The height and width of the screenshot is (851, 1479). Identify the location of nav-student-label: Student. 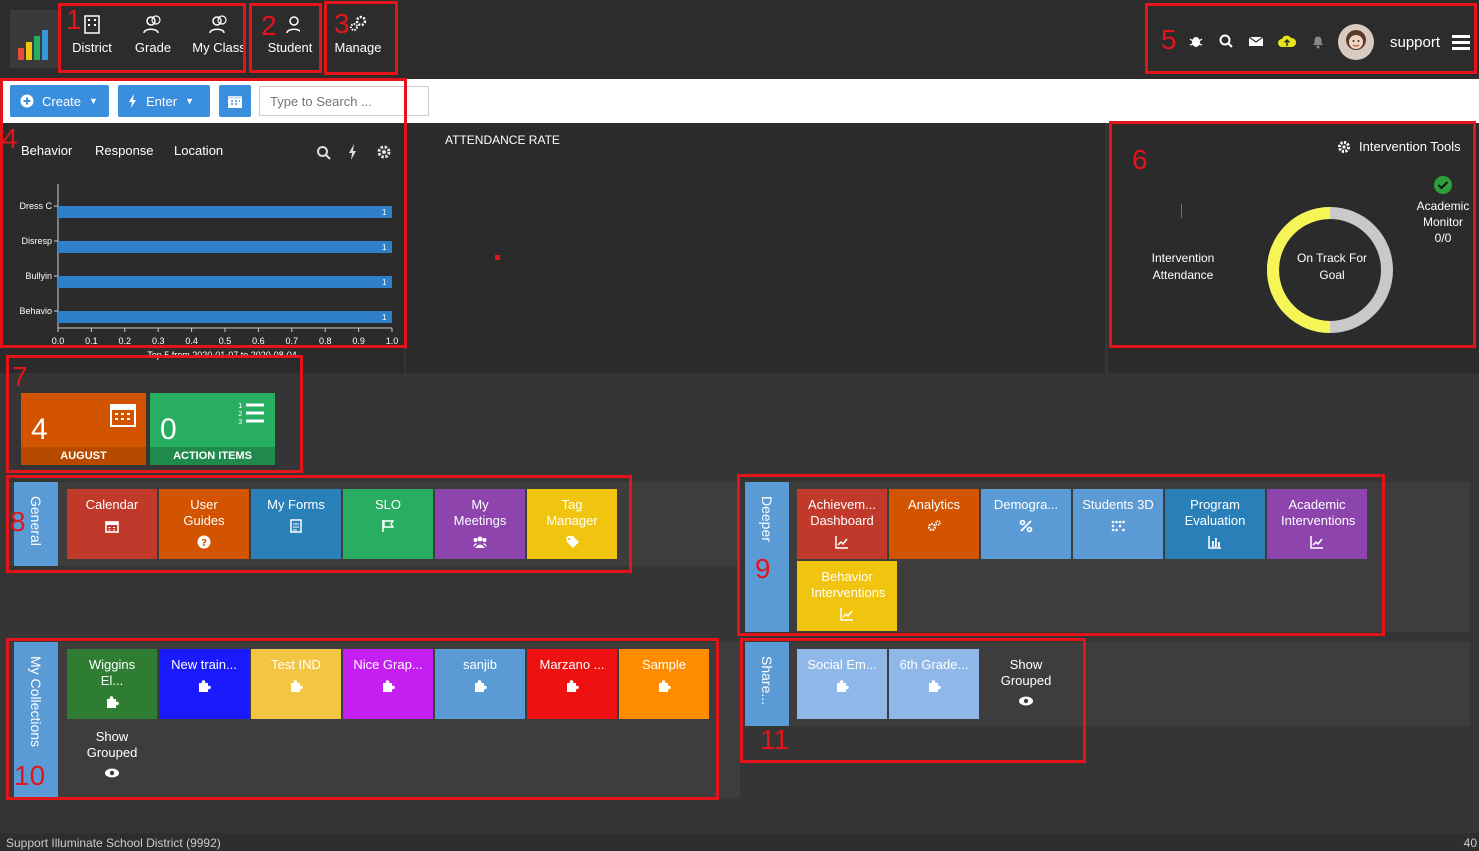
(290, 47).